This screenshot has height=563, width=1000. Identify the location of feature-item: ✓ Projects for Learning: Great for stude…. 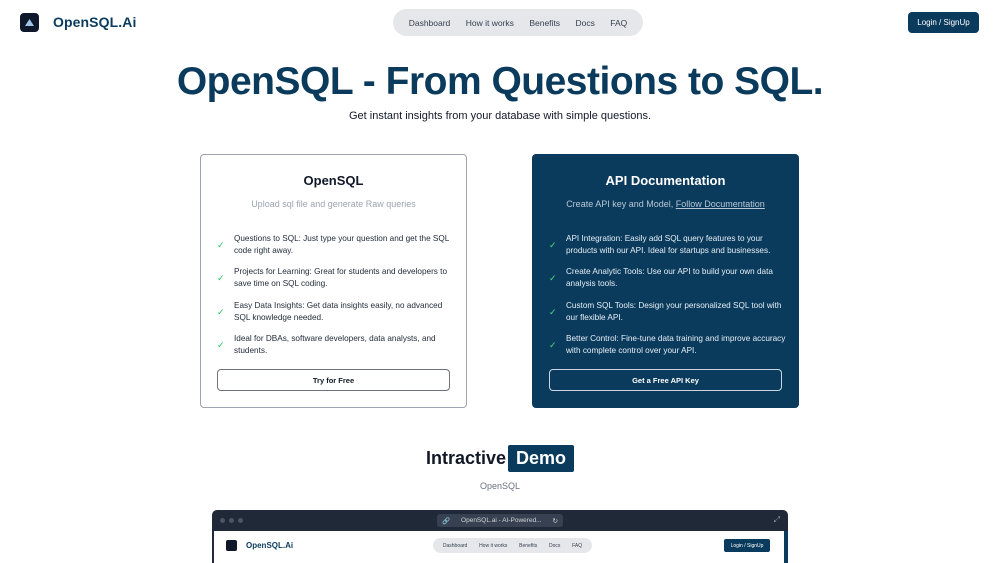
(337, 279).